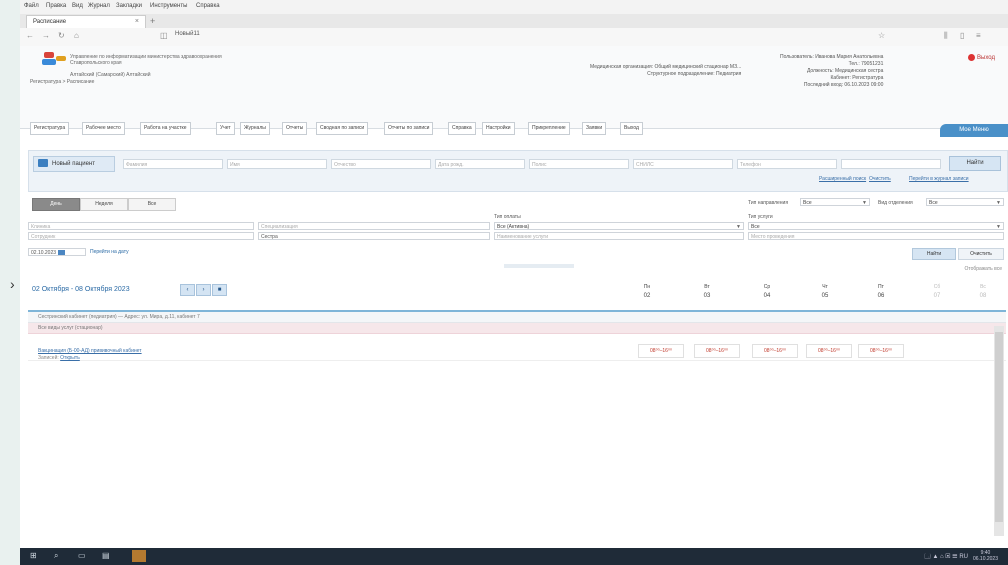 The width and height of the screenshot is (1008, 565). Describe the element at coordinates (881, 287) in the screenshot. I see `day-name: Пт` at that location.